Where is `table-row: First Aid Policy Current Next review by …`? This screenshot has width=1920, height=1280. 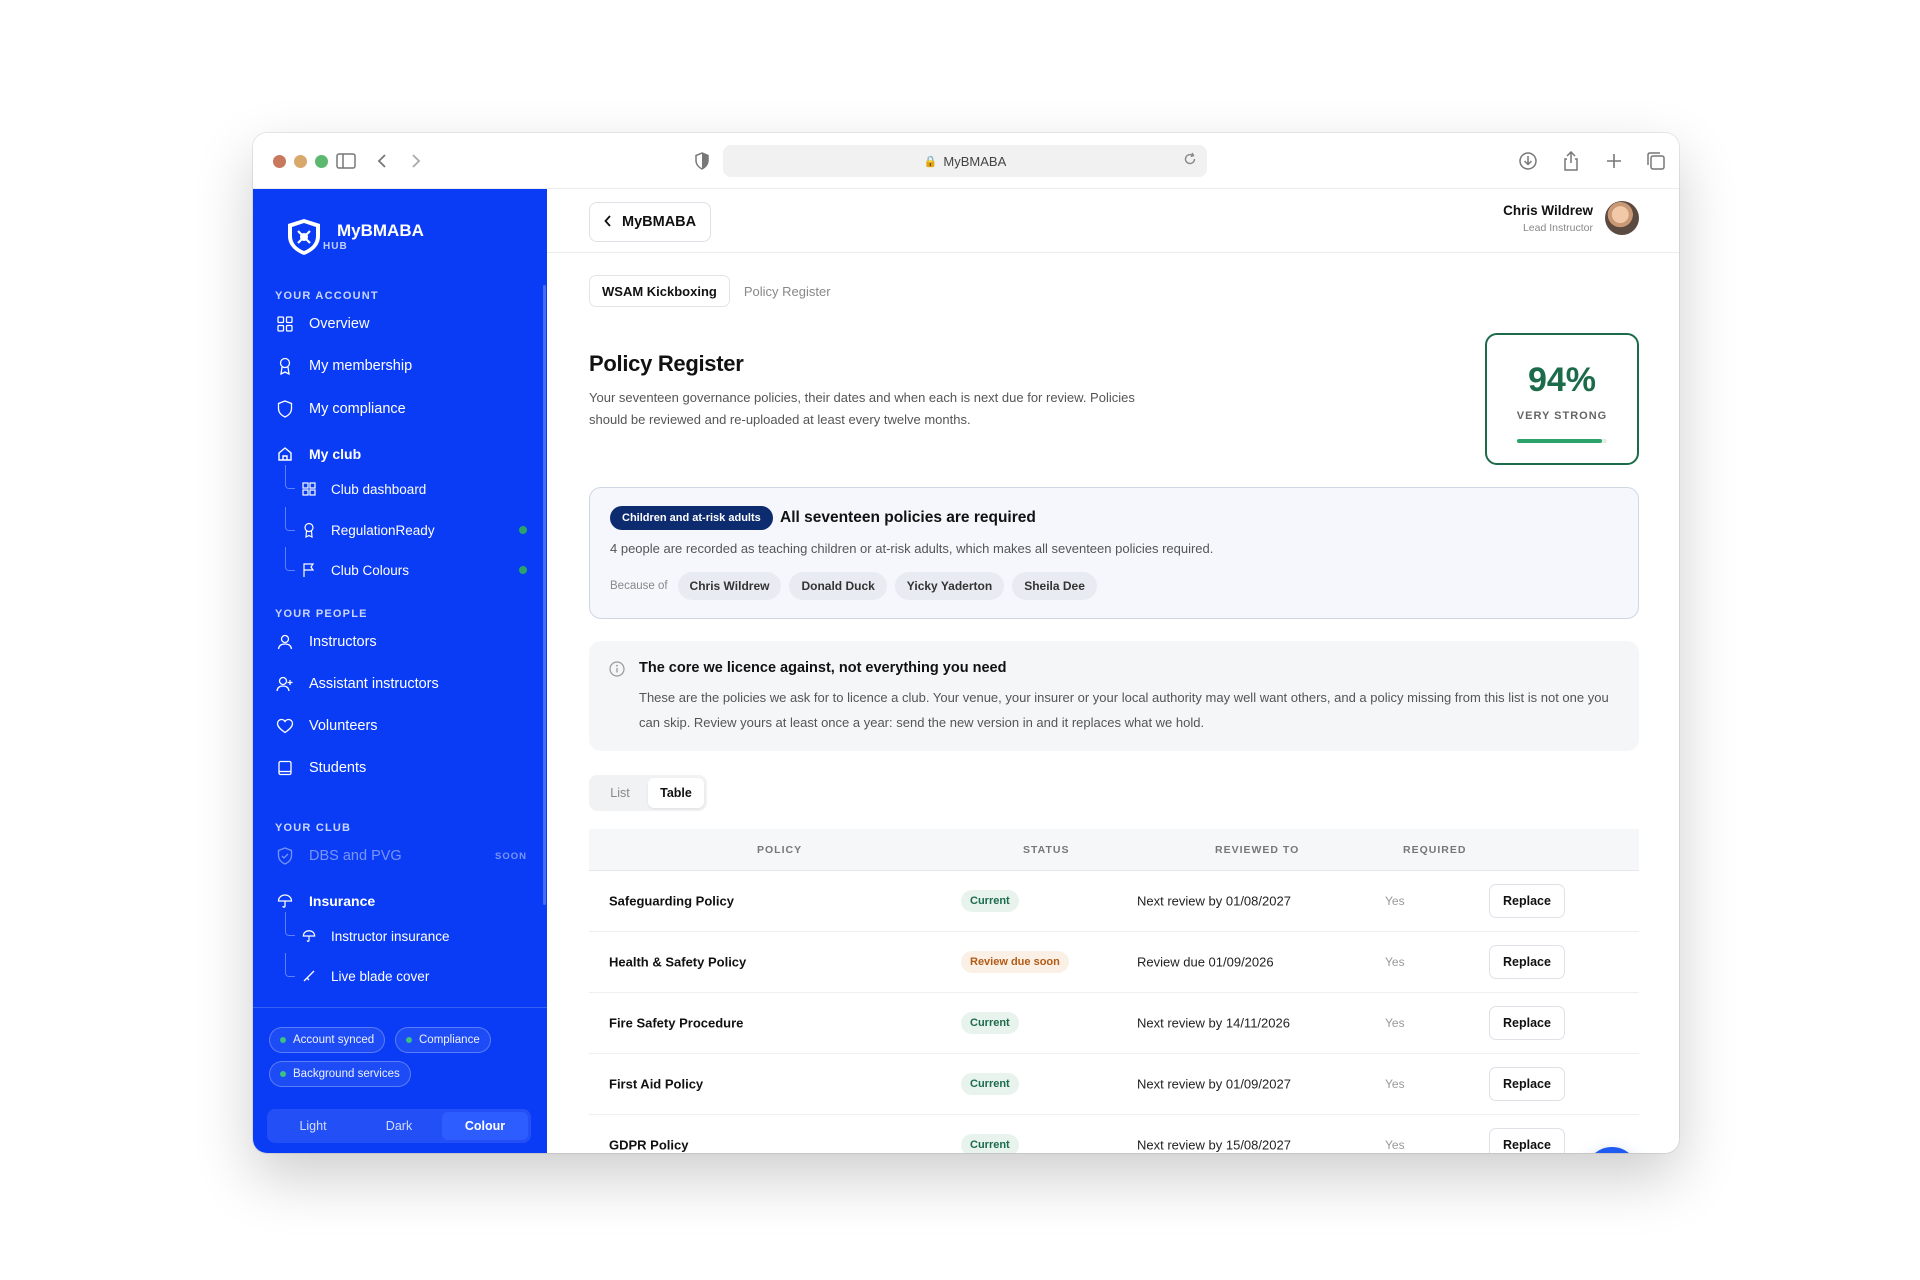 table-row: First Aid Policy Current Next review by … is located at coordinates (1114, 1084).